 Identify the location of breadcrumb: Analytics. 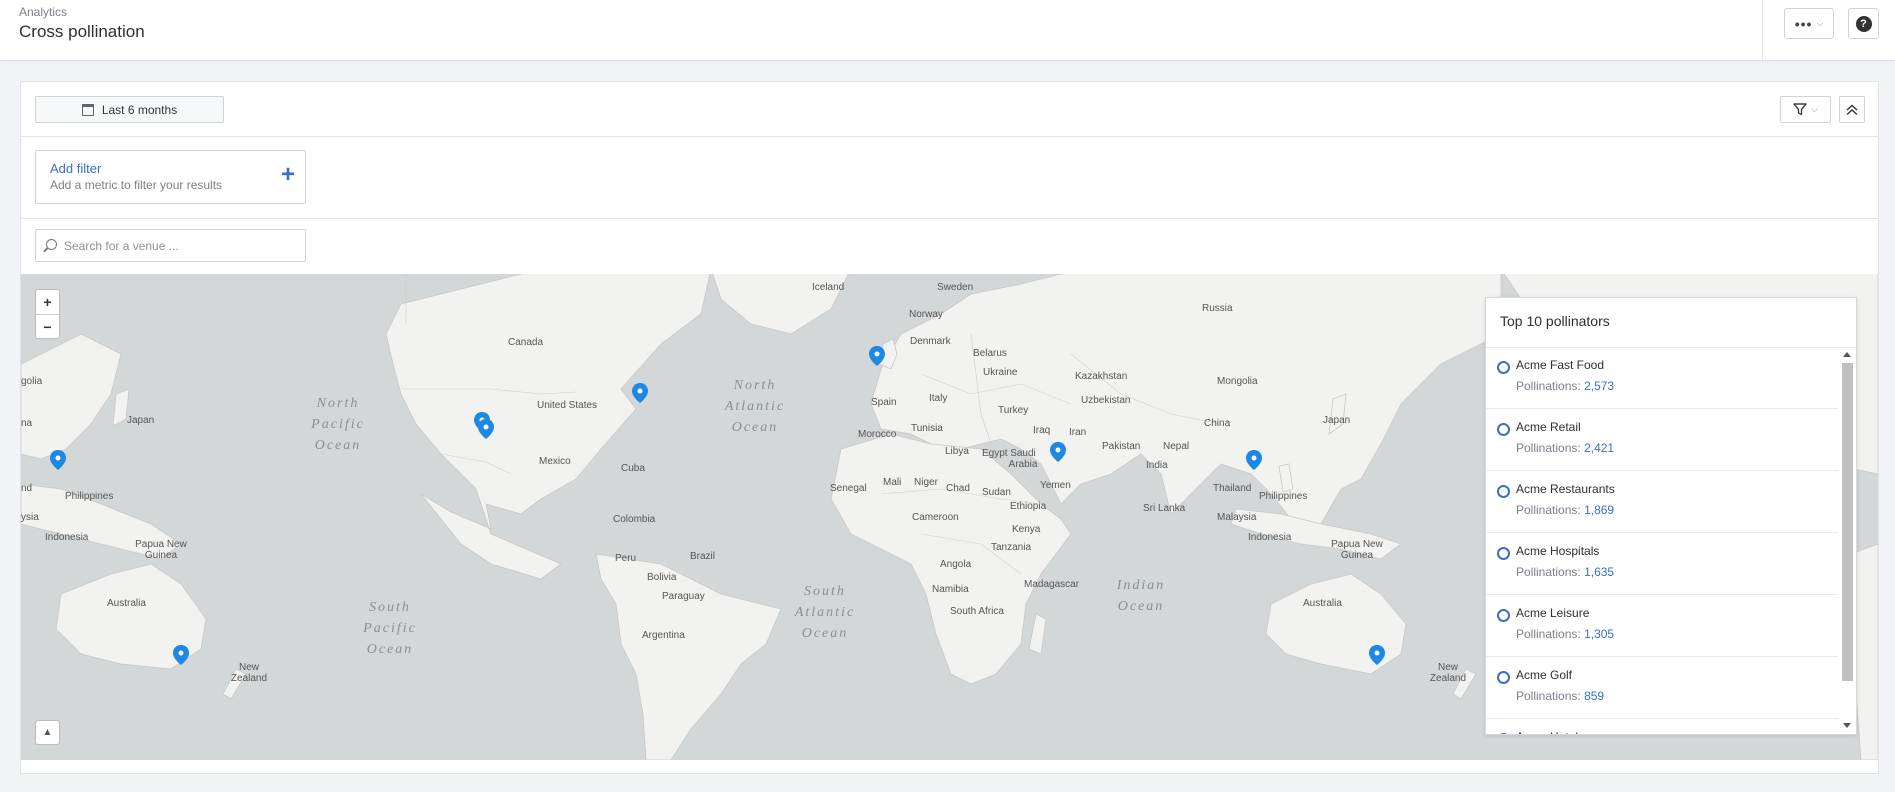
(43, 12).